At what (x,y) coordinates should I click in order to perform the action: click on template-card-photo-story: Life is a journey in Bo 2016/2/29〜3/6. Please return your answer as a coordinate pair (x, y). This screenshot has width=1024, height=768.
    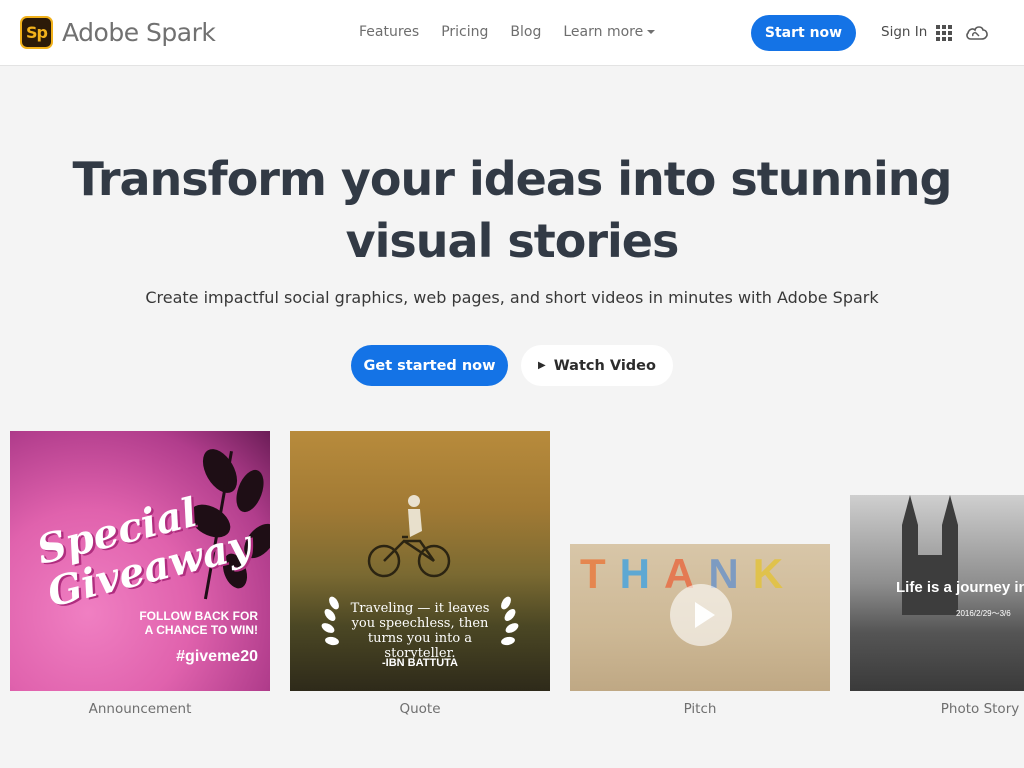
    Looking at the image, I should click on (937, 593).